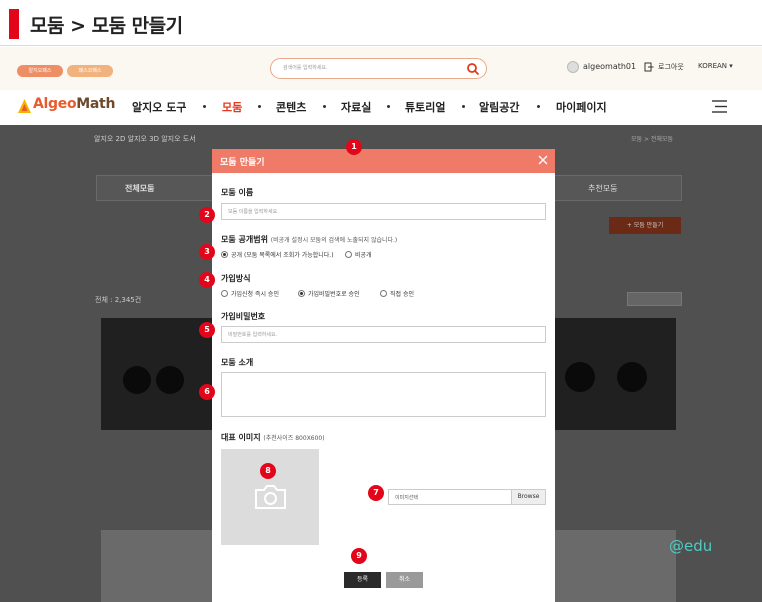 The height and width of the screenshot is (602, 762). What do you see at coordinates (282, 255) in the screenshot?
I see `scope-public-label: 공개 (모둠 목록에서 조회가 가능합니다.)` at bounding box center [282, 255].